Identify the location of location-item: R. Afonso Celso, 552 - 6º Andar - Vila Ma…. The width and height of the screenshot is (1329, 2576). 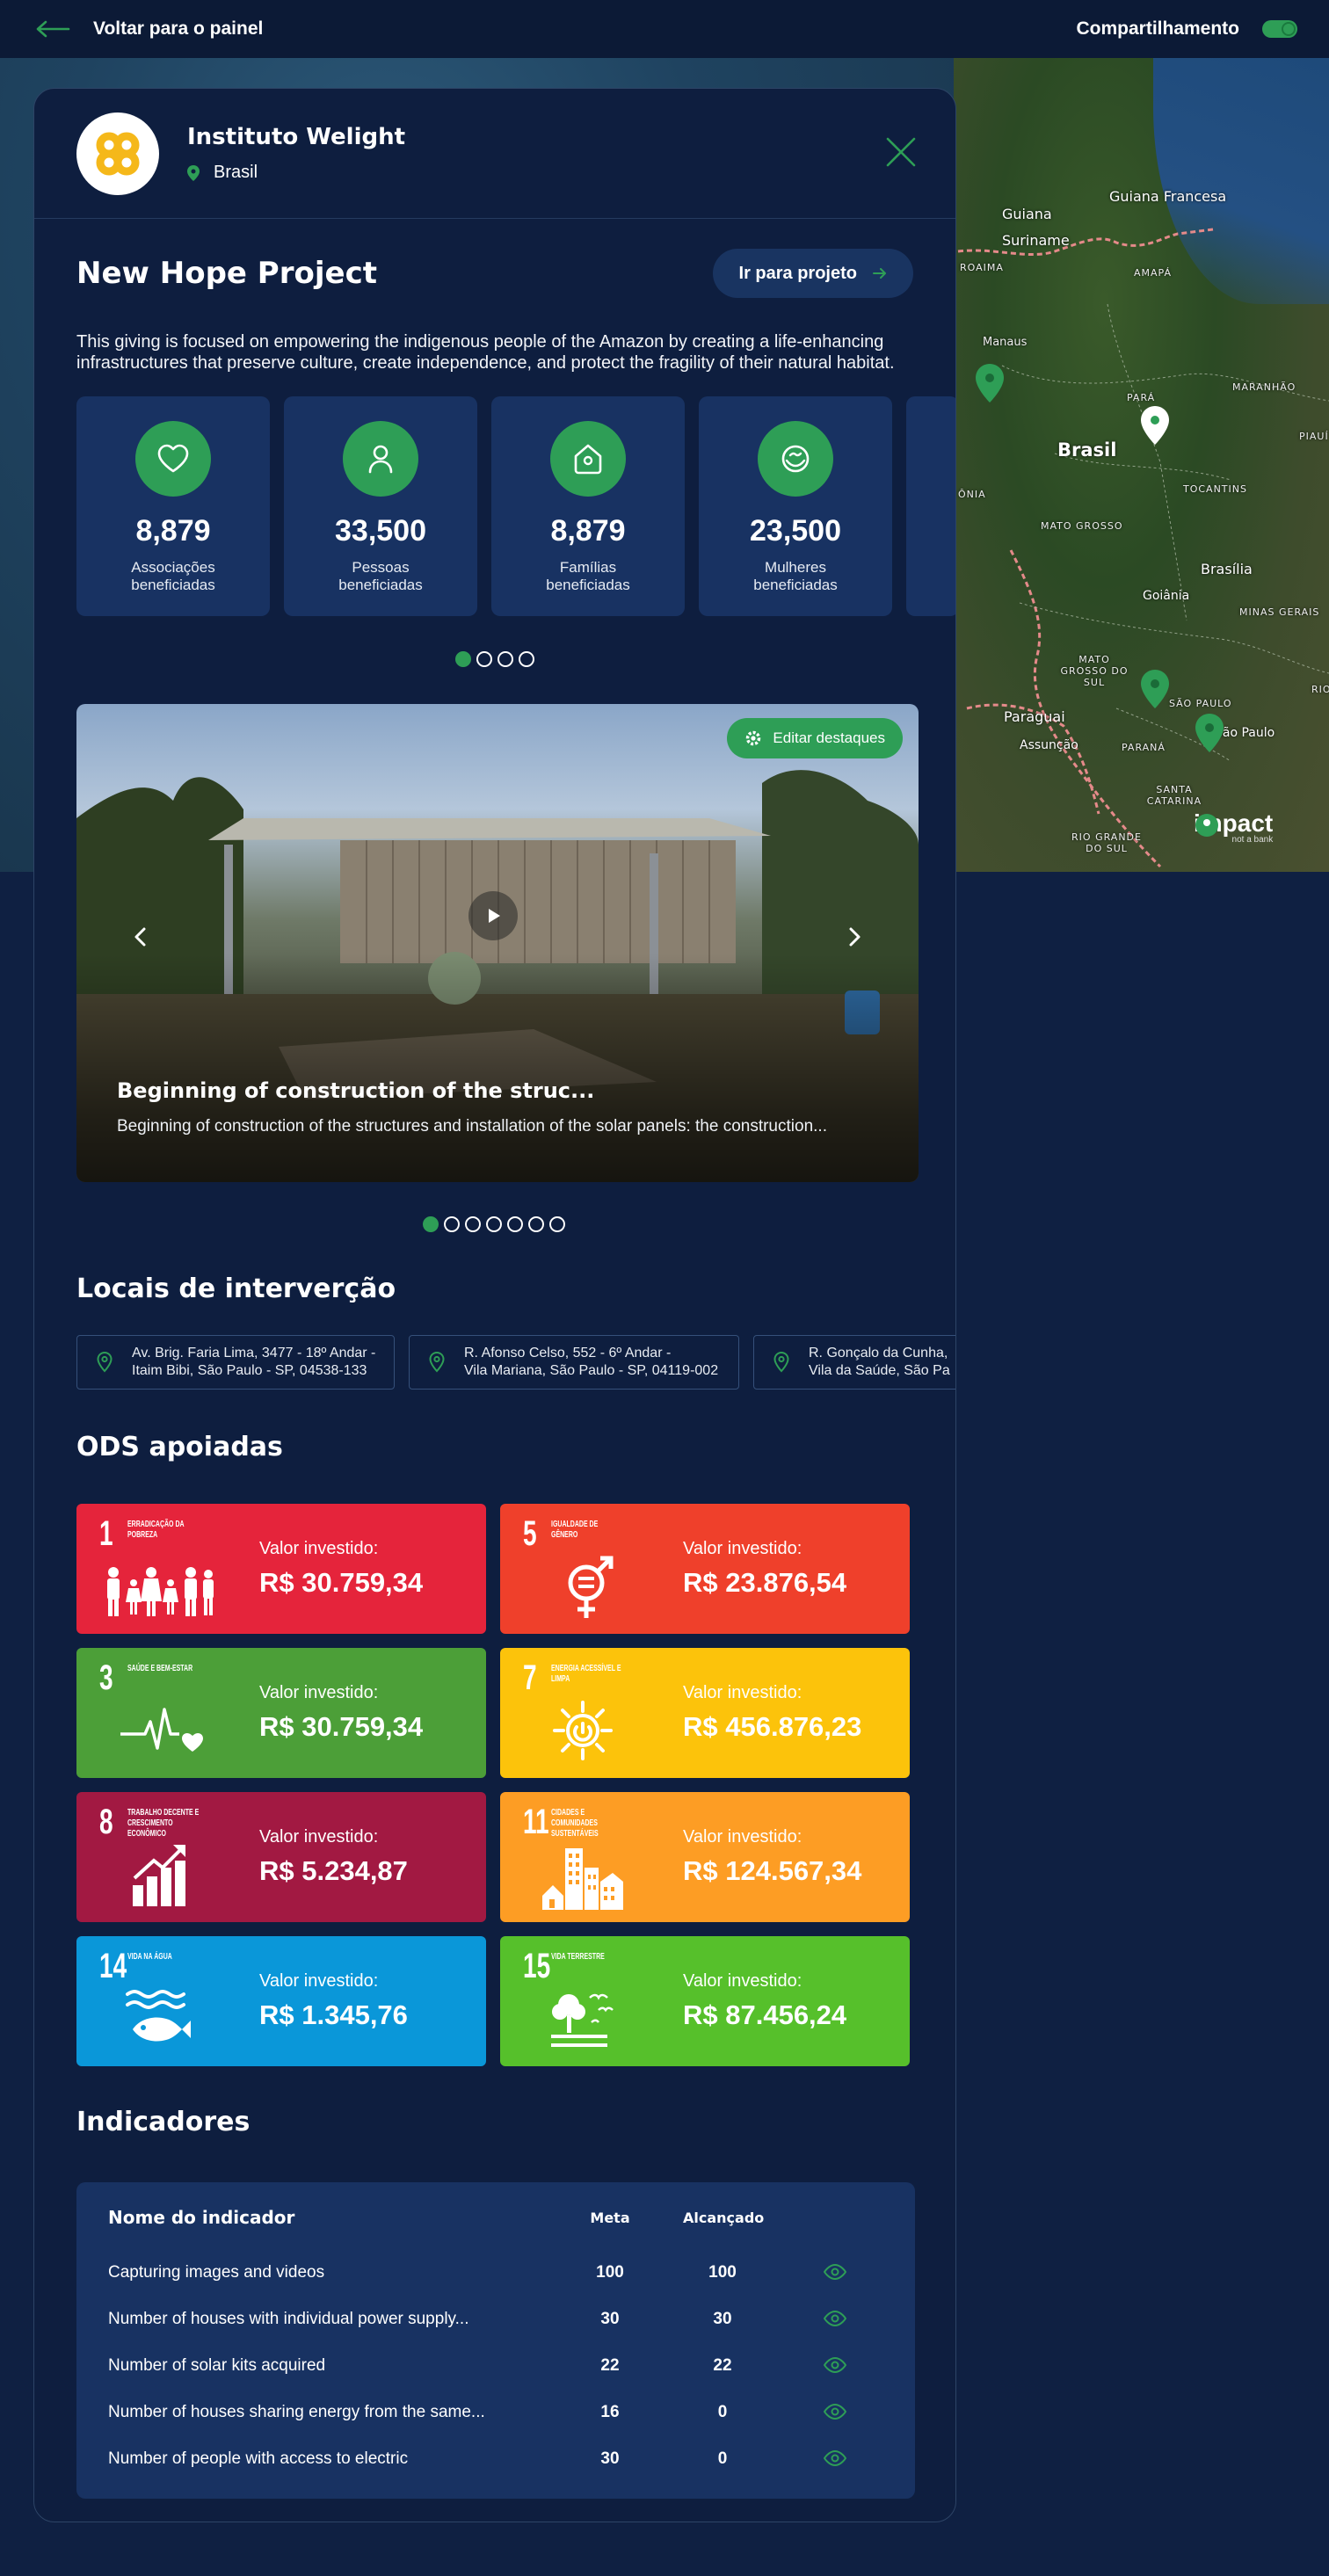
(574, 1362).